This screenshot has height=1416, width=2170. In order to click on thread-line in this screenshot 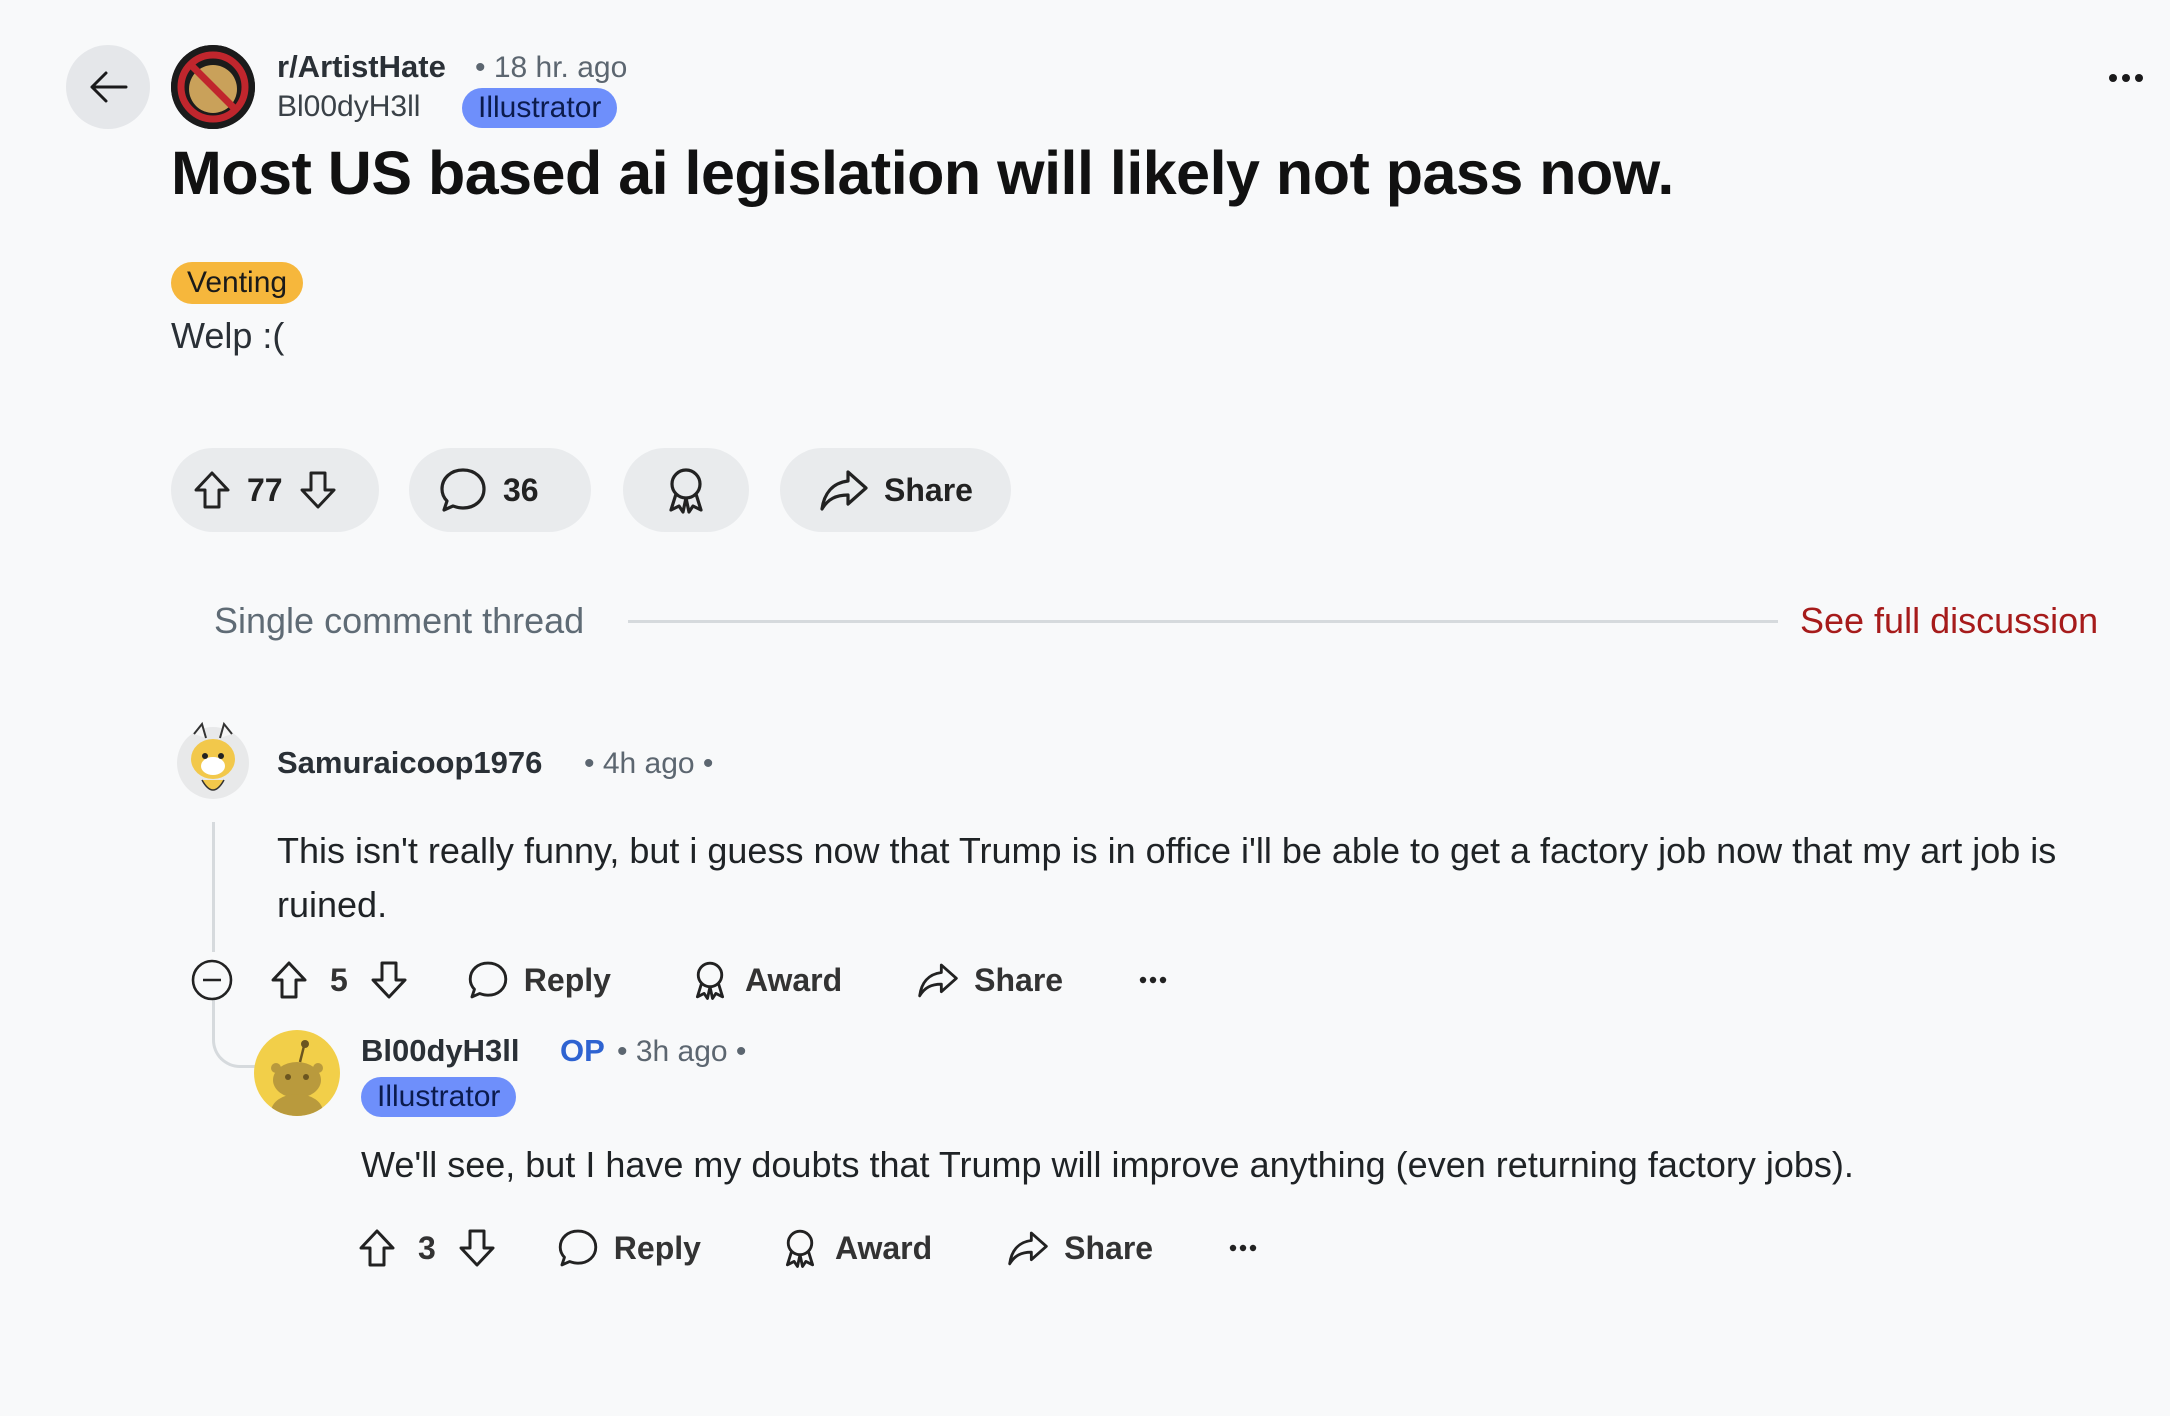, I will do `click(213, 887)`.